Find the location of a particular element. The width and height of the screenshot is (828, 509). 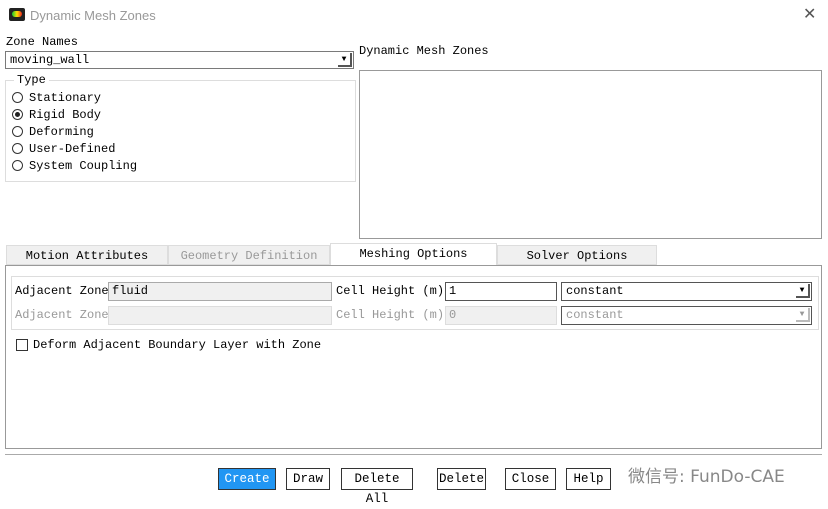

checkbox-label: Deform Adjacent Boundary Layer with Zone is located at coordinates (177, 345).